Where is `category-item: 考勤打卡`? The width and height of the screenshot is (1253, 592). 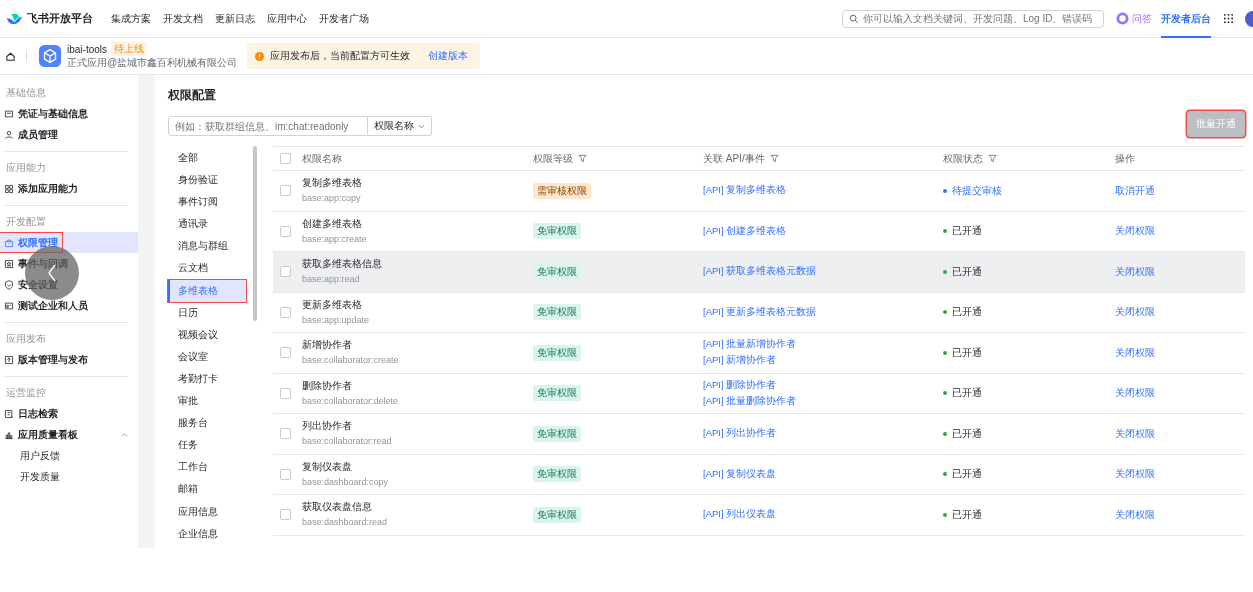 category-item: 考勤打卡 is located at coordinates (207, 379).